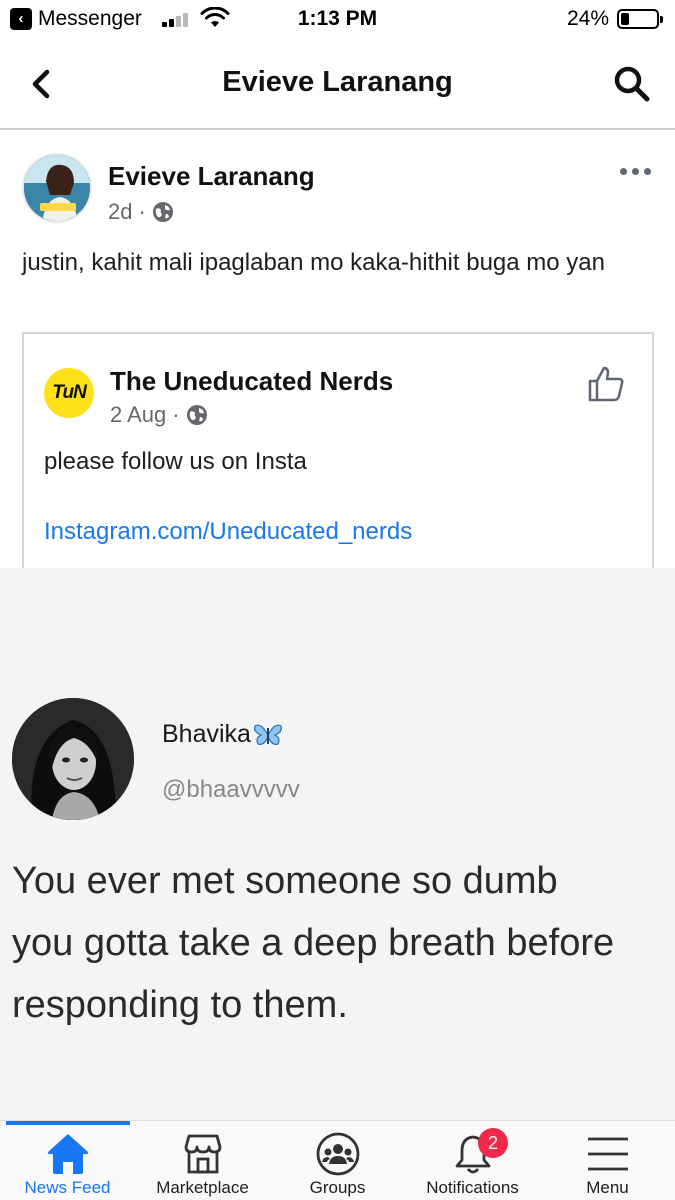 Image resolution: width=675 pixels, height=1200 pixels. Describe the element at coordinates (211, 176) in the screenshot. I see `post-author-name: Evieve Laranang` at that location.